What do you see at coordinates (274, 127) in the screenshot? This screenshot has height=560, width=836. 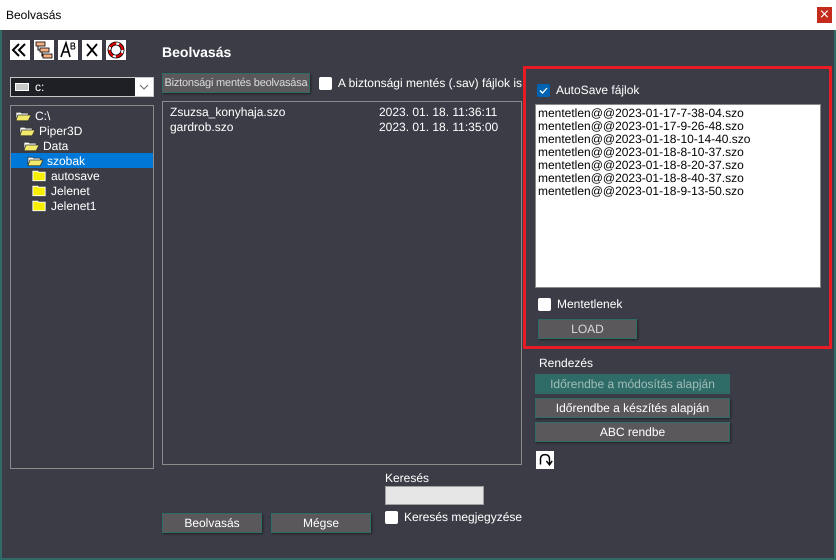 I see `file-name: gardrob.szo` at bounding box center [274, 127].